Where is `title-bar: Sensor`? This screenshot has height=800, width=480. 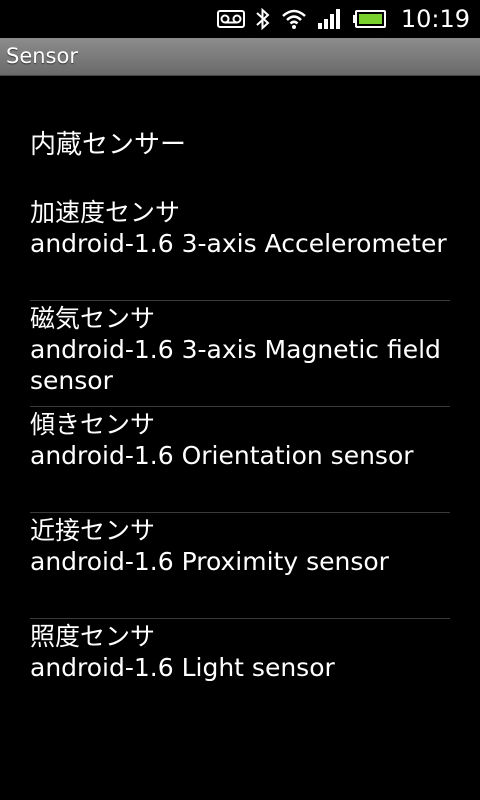 title-bar: Sensor is located at coordinates (240, 57).